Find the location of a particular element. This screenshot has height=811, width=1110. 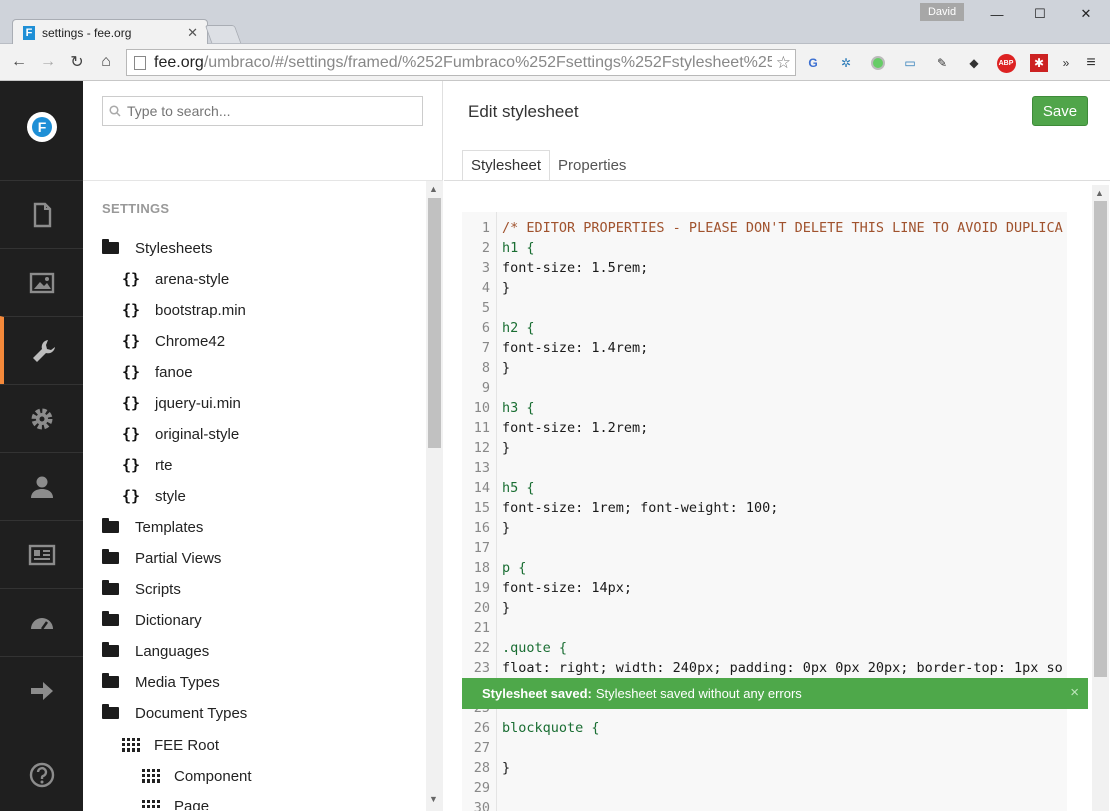

tree-item-stylesheet: {} original-style is located at coordinates (180, 434).